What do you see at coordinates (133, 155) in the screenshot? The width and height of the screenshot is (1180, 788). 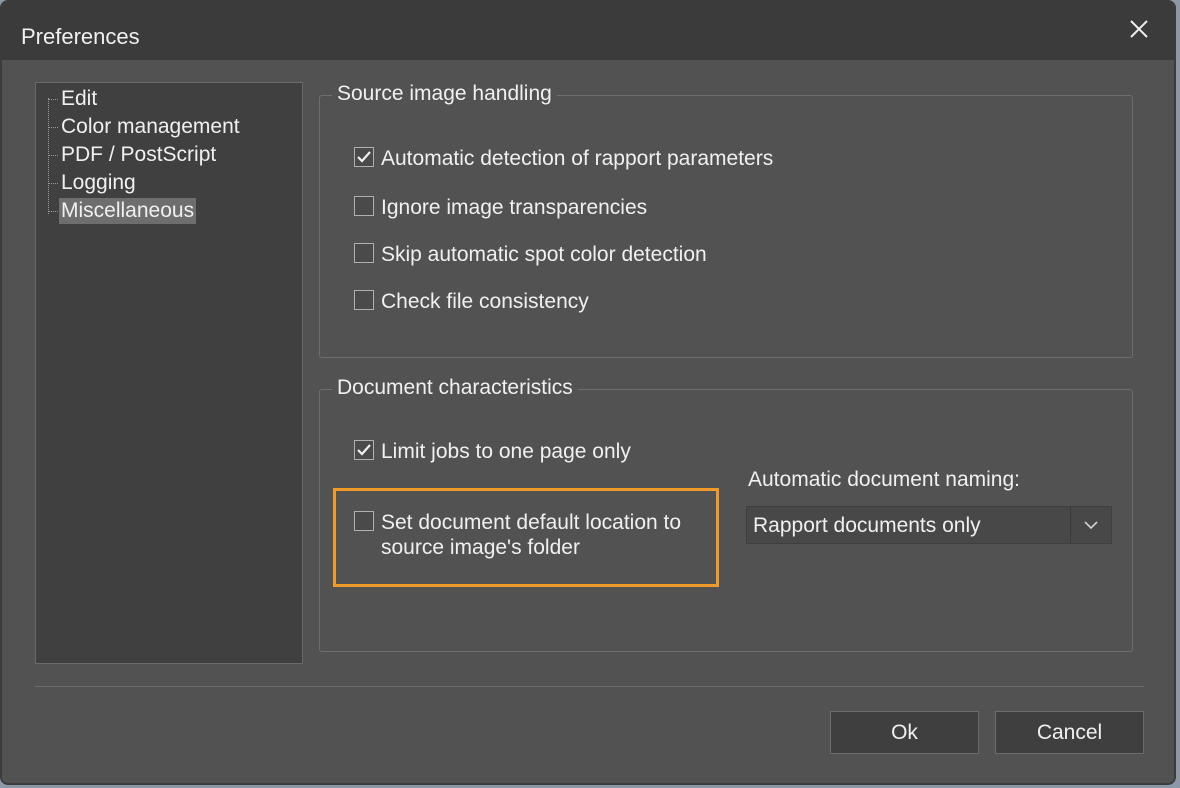 I see `tree-item-pdf-postscript: PDF / PostScript` at bounding box center [133, 155].